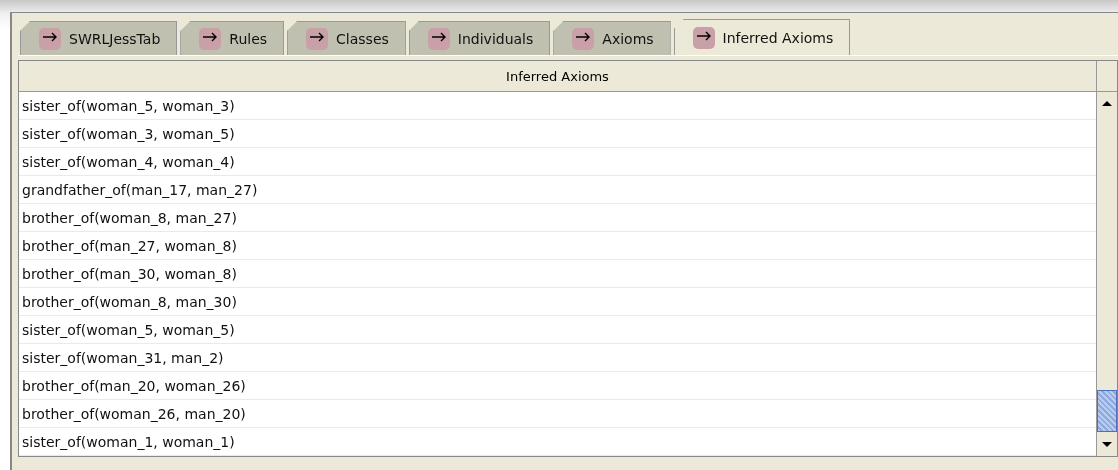 Image resolution: width=1118 pixels, height=470 pixels. I want to click on table-cell: sister_of(woman_5, woman_5), so click(557, 330).